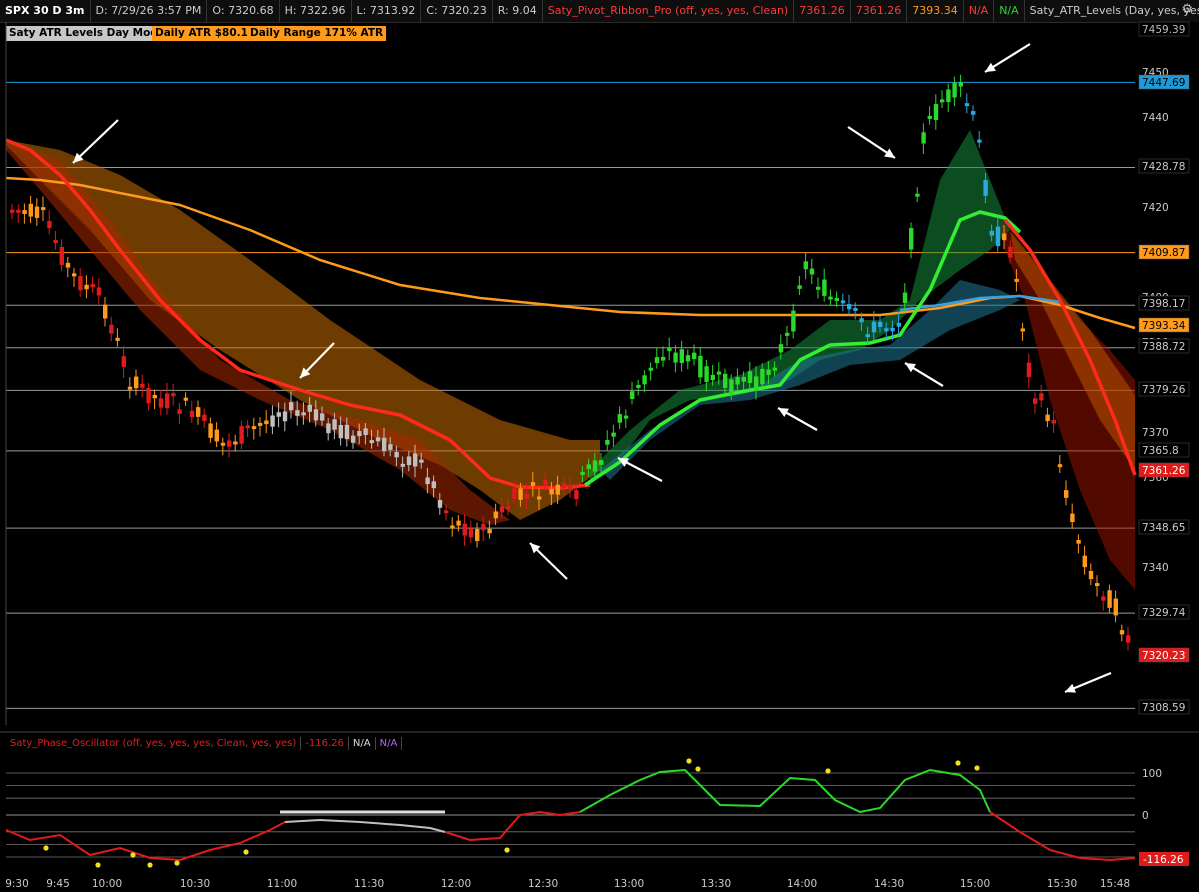 Image resolution: width=1199 pixels, height=892 pixels. I want to click on price-tag: 7329.74, so click(1164, 612).